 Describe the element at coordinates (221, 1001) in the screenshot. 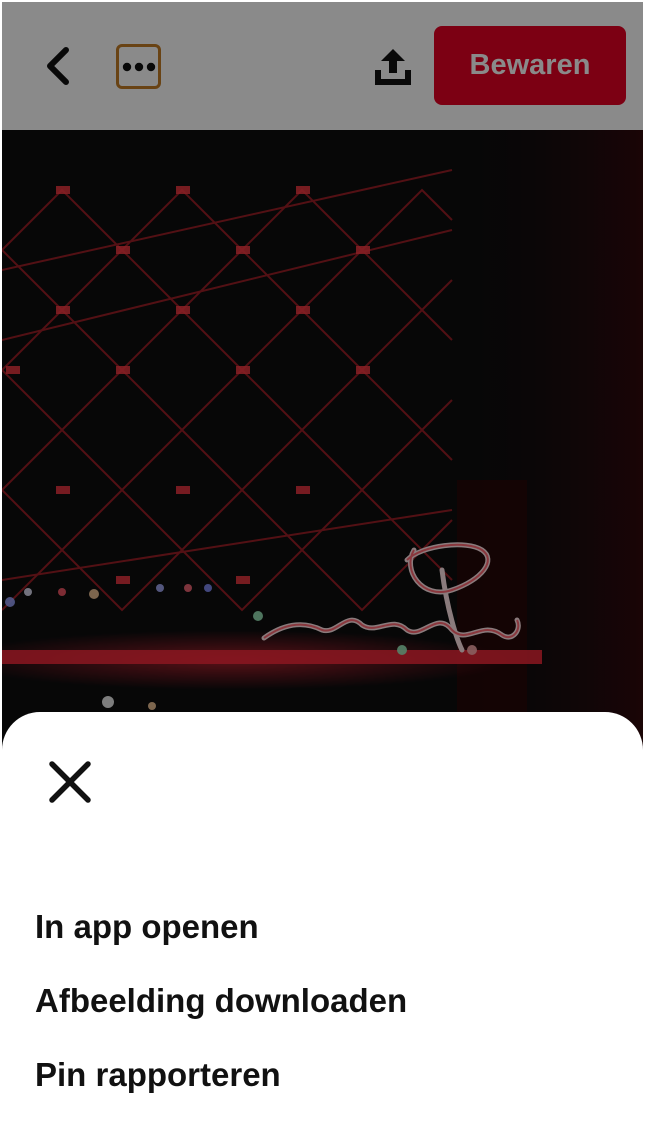

I see `menu-item-download-image: Afbeelding downloaden` at that location.